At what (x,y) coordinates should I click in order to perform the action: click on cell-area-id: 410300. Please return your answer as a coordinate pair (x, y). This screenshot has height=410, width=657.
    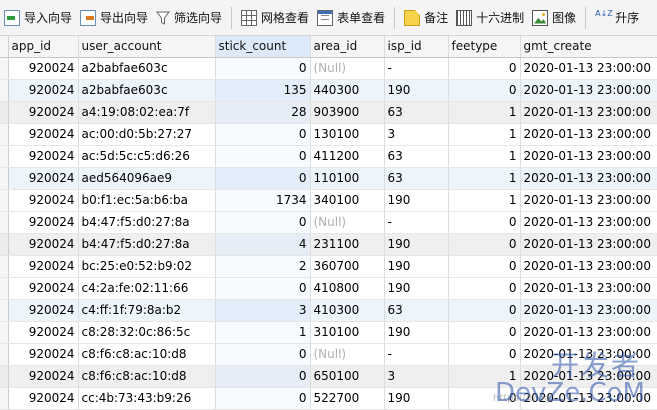
    Looking at the image, I should click on (347, 310).